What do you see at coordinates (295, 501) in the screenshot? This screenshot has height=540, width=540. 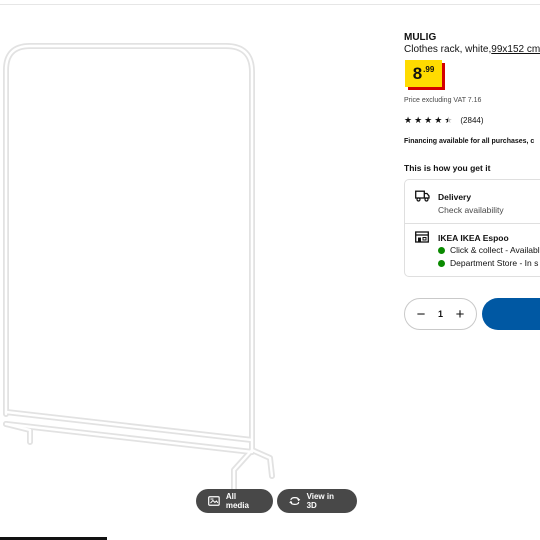 I see `rotate-3d-icon` at bounding box center [295, 501].